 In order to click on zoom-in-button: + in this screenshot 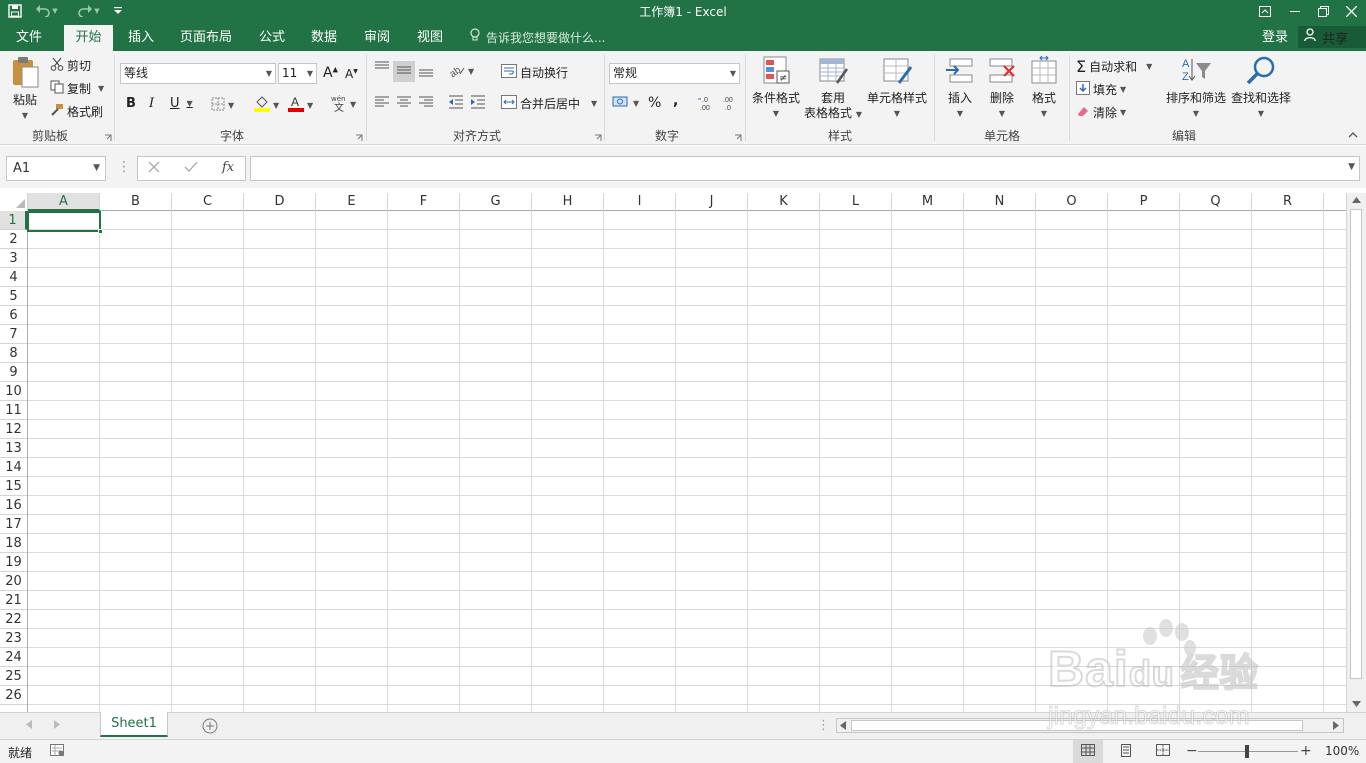, I will do `click(1306, 751)`.